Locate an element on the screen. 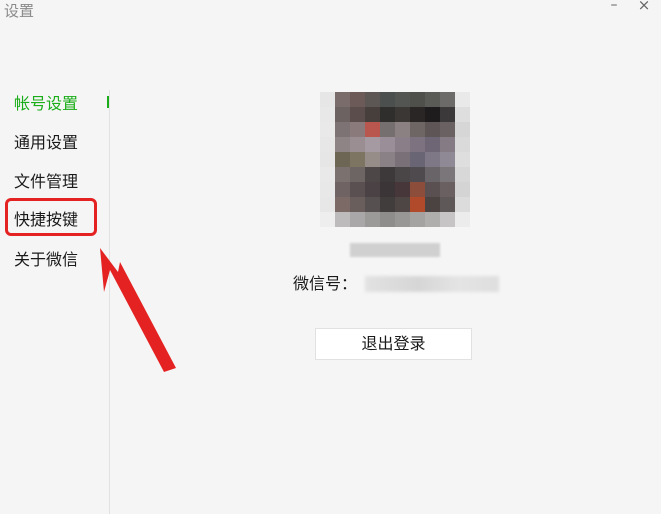  nickname-blurred is located at coordinates (395, 250).